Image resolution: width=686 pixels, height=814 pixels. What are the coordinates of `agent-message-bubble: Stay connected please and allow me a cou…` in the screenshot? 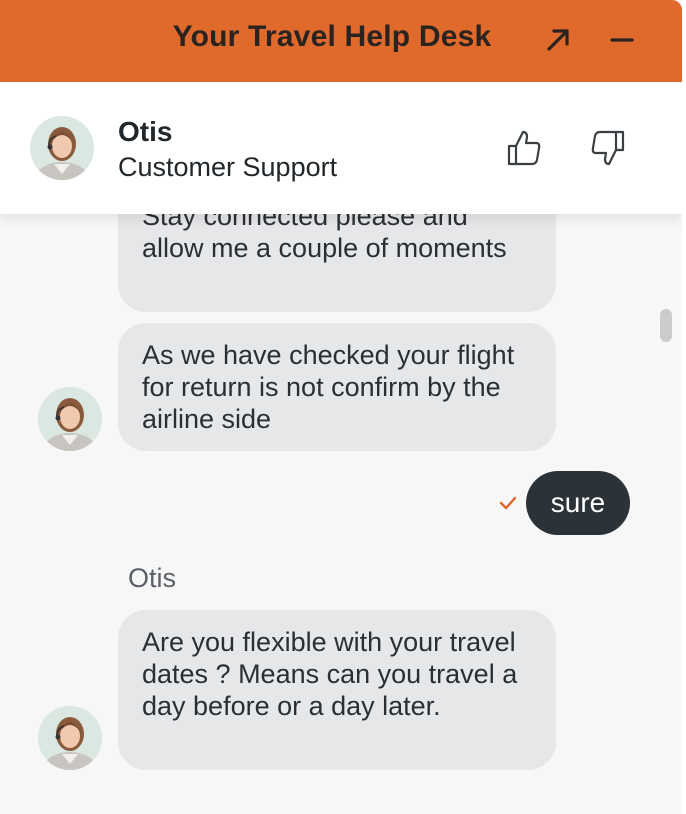 It's located at (337, 263).